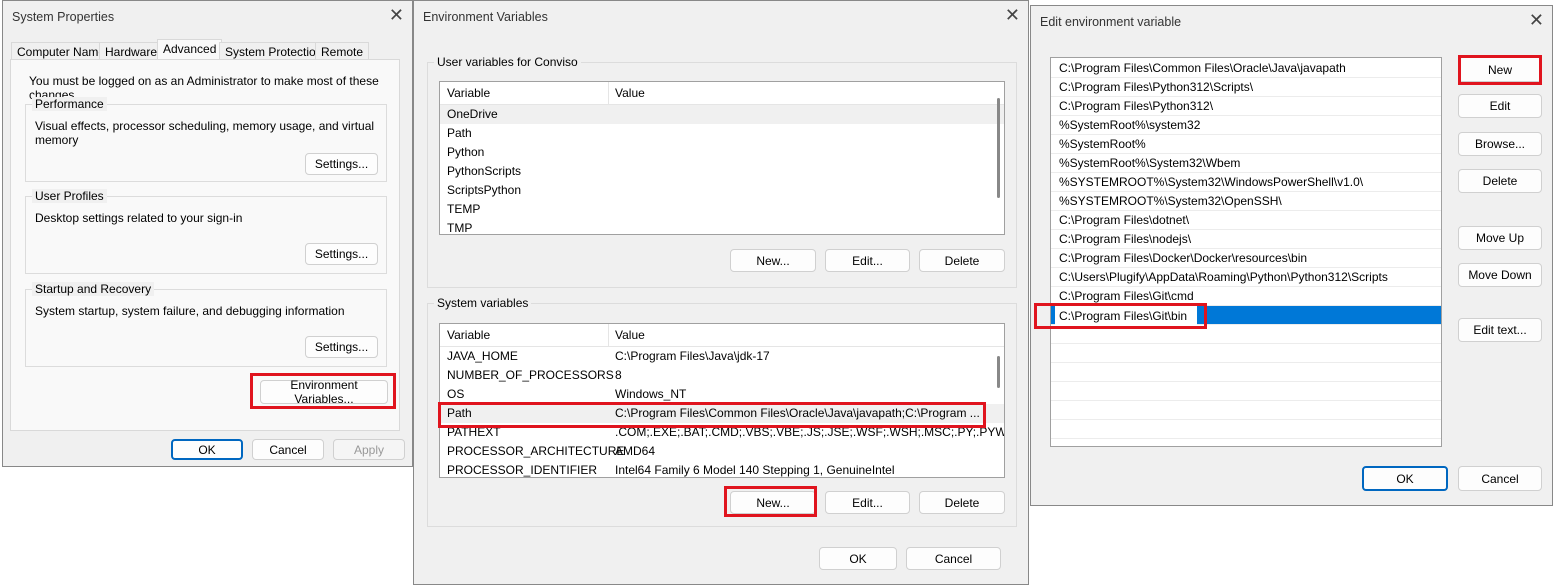 This screenshot has height=585, width=1553. I want to click on editing-entry-row, so click(1246, 315).